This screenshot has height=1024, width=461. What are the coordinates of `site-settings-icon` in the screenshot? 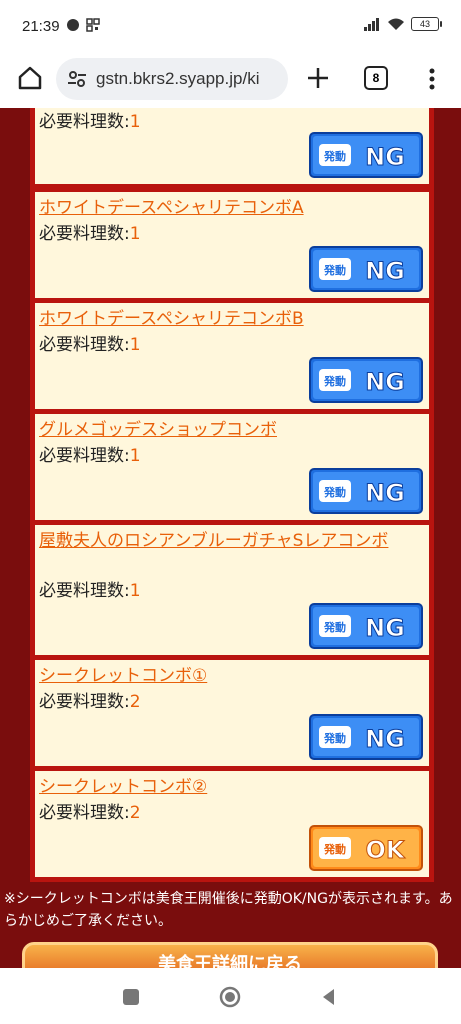 It's located at (77, 79).